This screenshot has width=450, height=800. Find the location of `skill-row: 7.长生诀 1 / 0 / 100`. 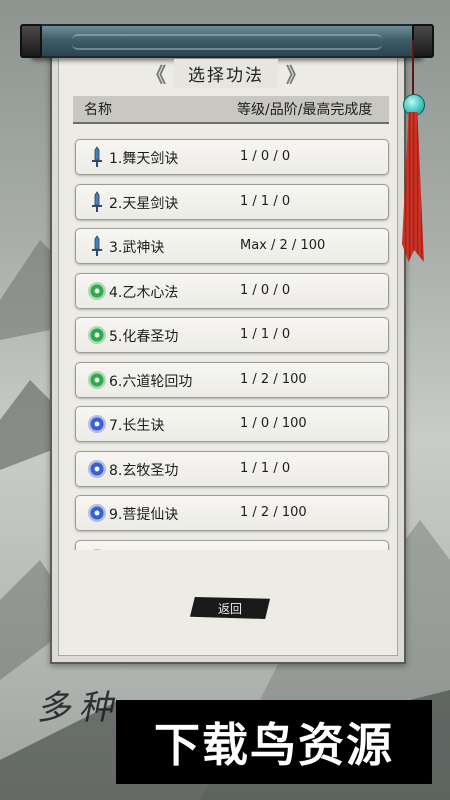

skill-row: 7.长生诀 1 / 0 / 100 is located at coordinates (232, 424).